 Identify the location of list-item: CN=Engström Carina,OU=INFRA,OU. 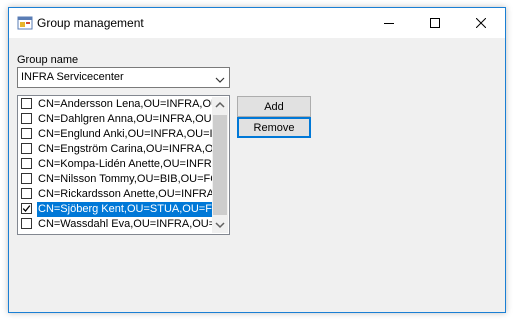
(116, 149).